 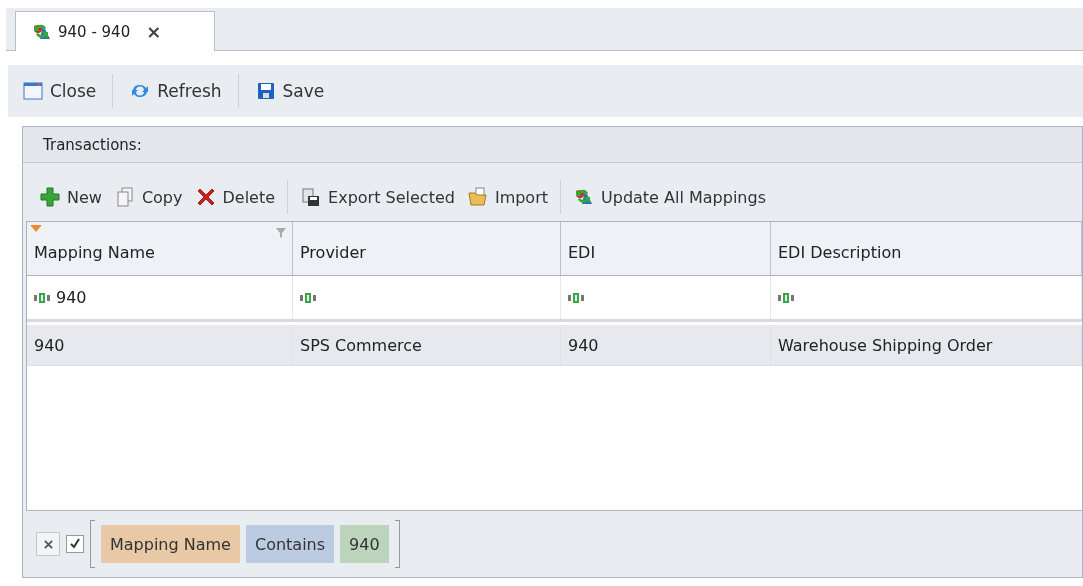 What do you see at coordinates (148, 197) in the screenshot?
I see `copy-button: Copy` at bounding box center [148, 197].